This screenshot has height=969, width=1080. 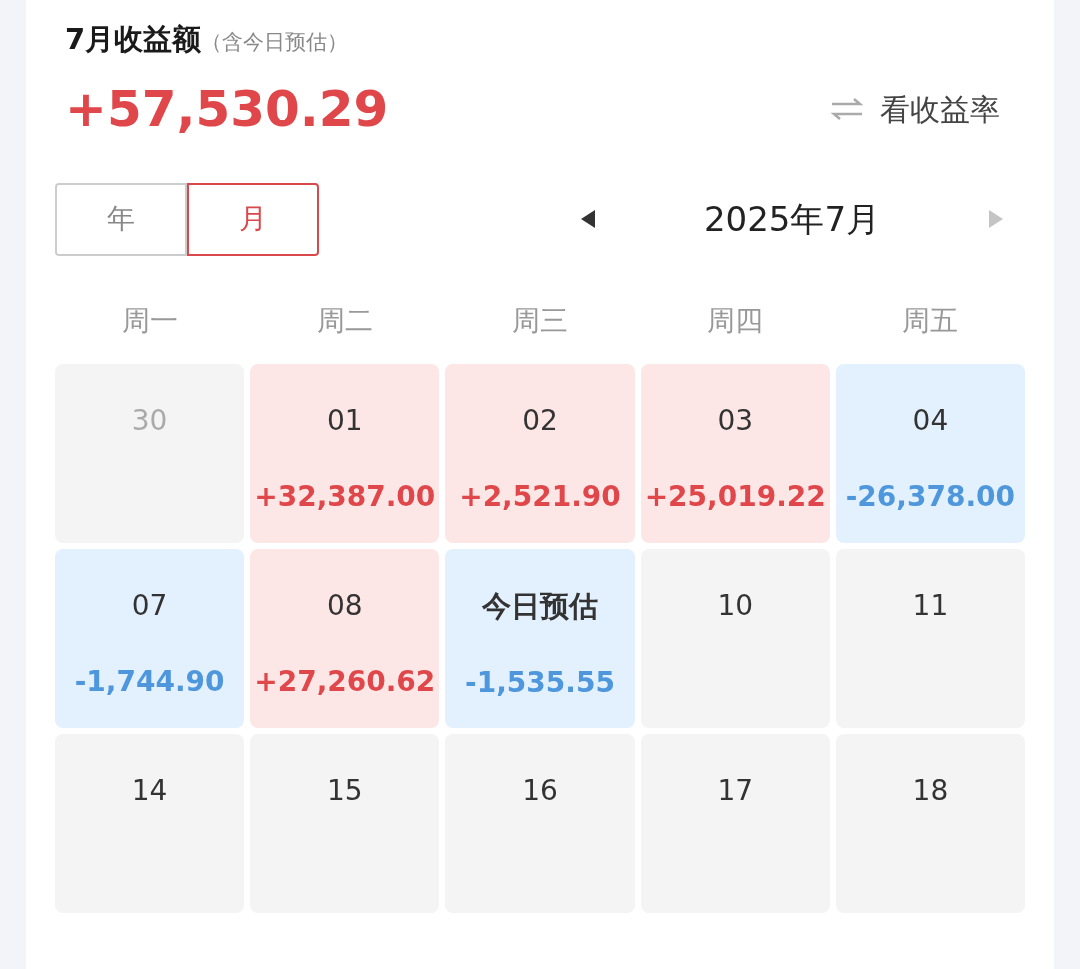 What do you see at coordinates (344, 320) in the screenshot?
I see `weekday-label: 周二` at bounding box center [344, 320].